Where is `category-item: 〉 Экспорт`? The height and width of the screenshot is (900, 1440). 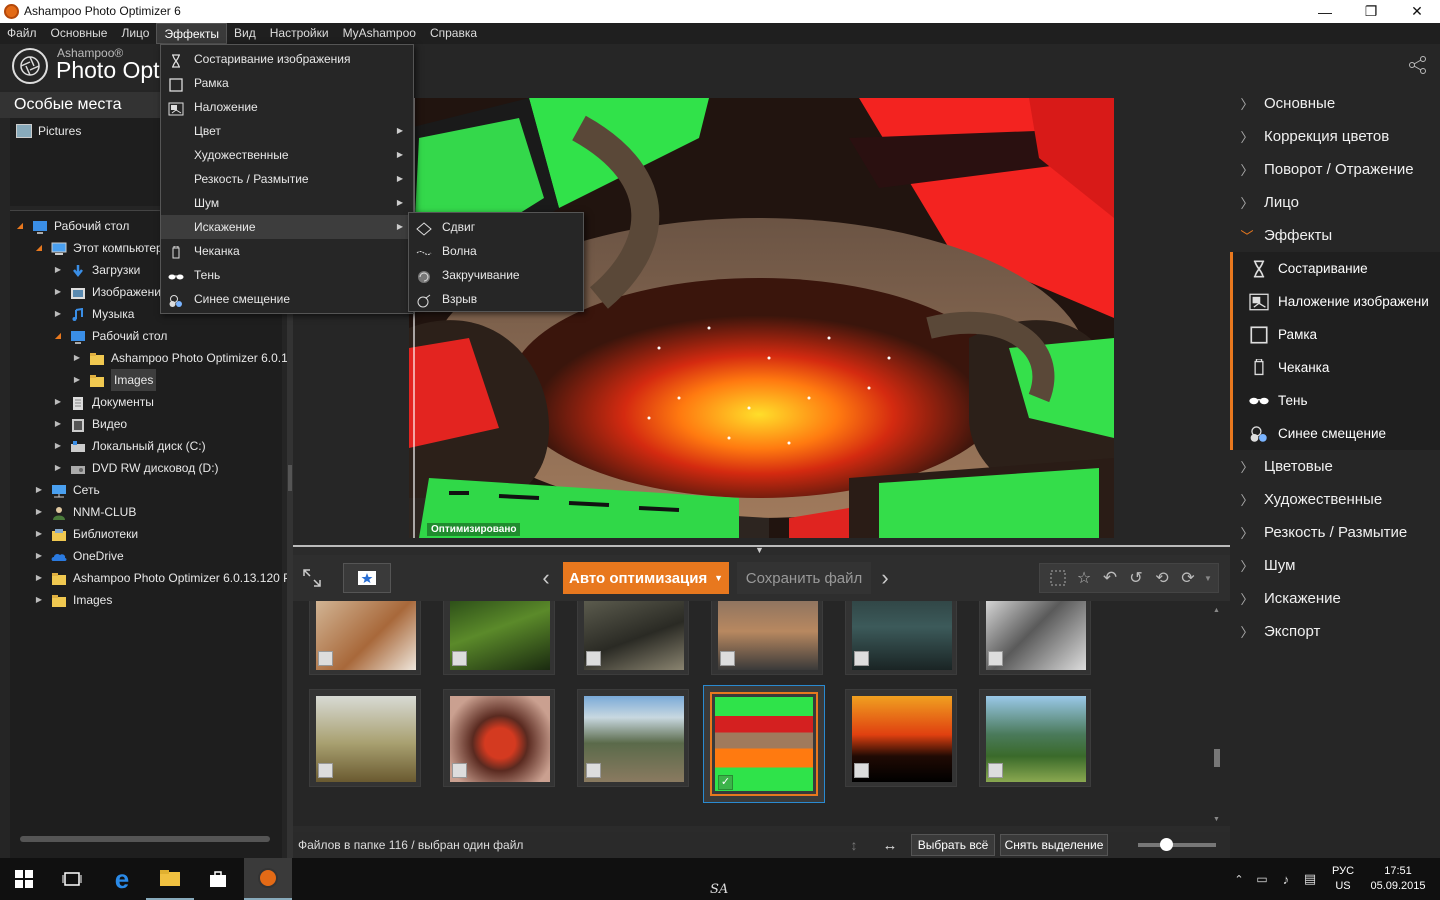 category-item: 〉 Экспорт is located at coordinates (1335, 631).